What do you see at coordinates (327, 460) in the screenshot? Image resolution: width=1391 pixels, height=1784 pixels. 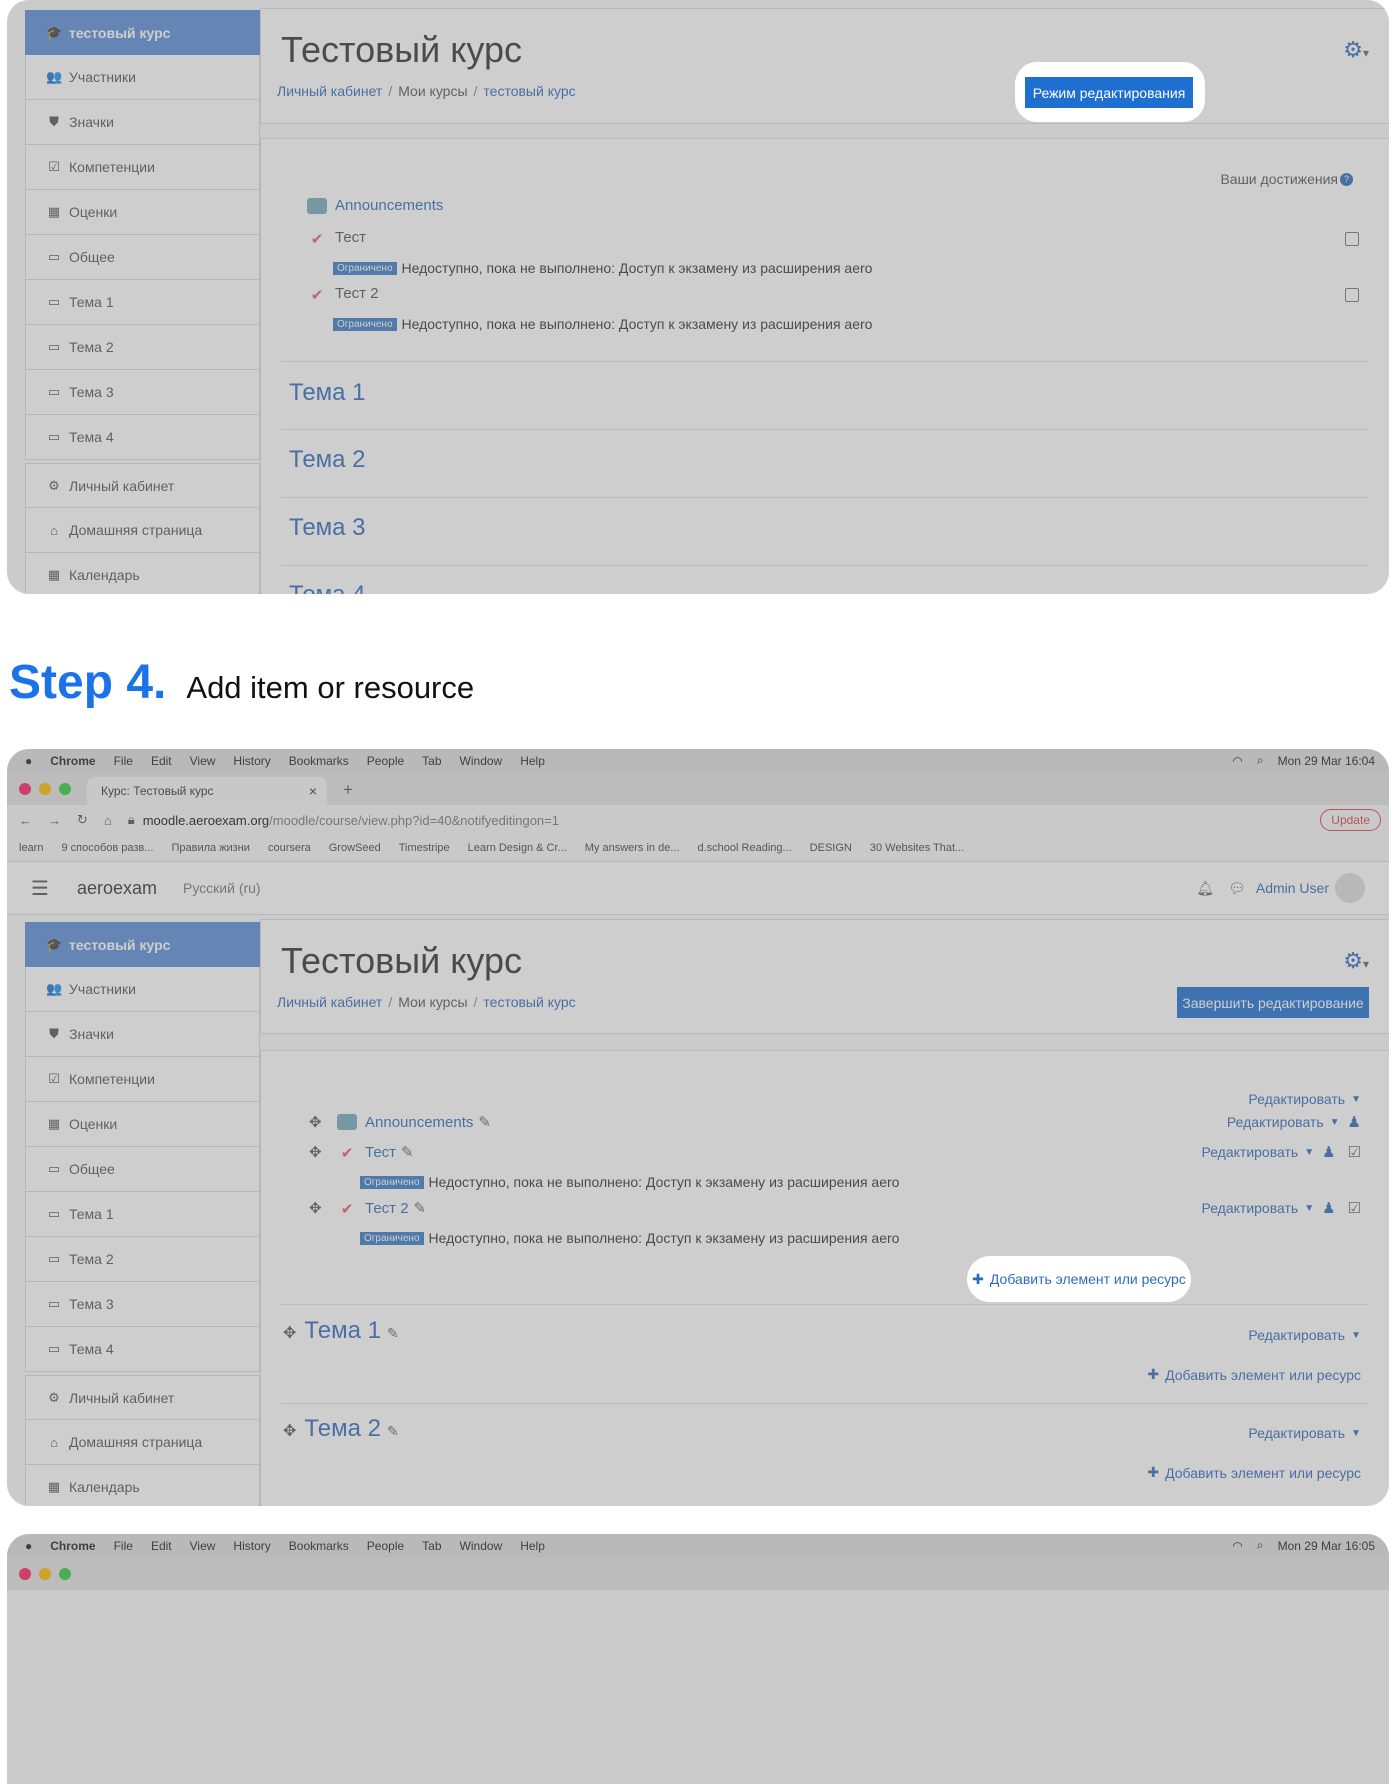 I see `topic-heading: Тема 2` at bounding box center [327, 460].